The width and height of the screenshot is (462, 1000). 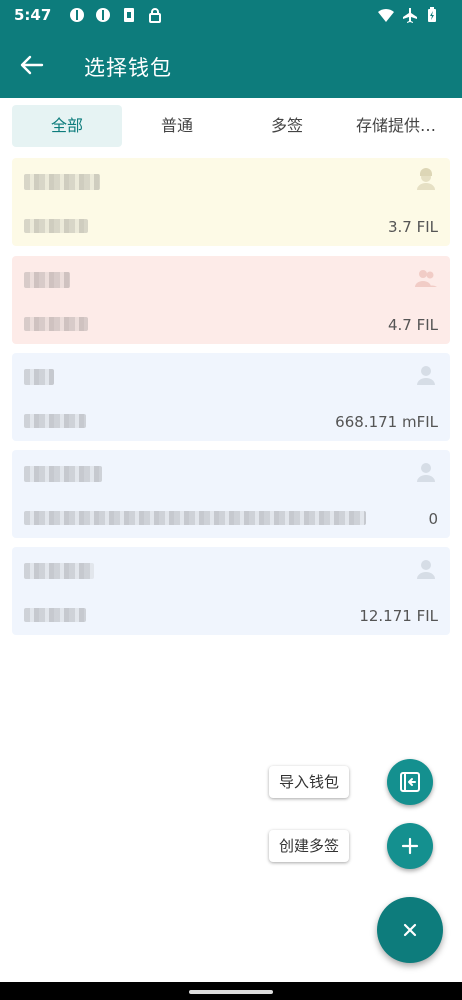 I want to click on worker-icon, so click(x=426, y=179).